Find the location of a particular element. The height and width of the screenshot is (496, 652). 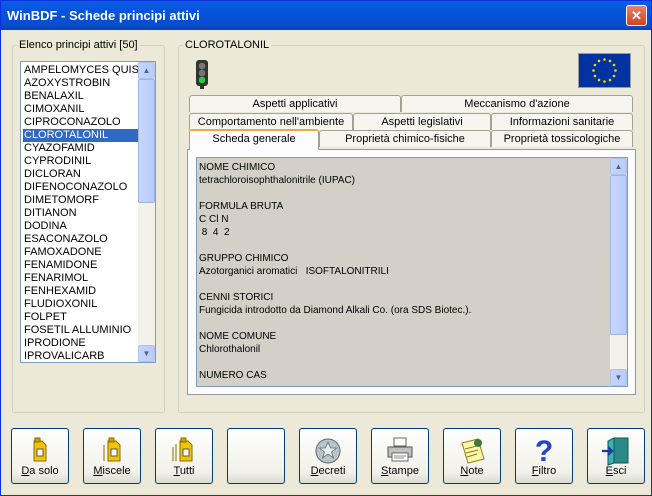

toolbar-button-label: Miscele is located at coordinates (112, 471).